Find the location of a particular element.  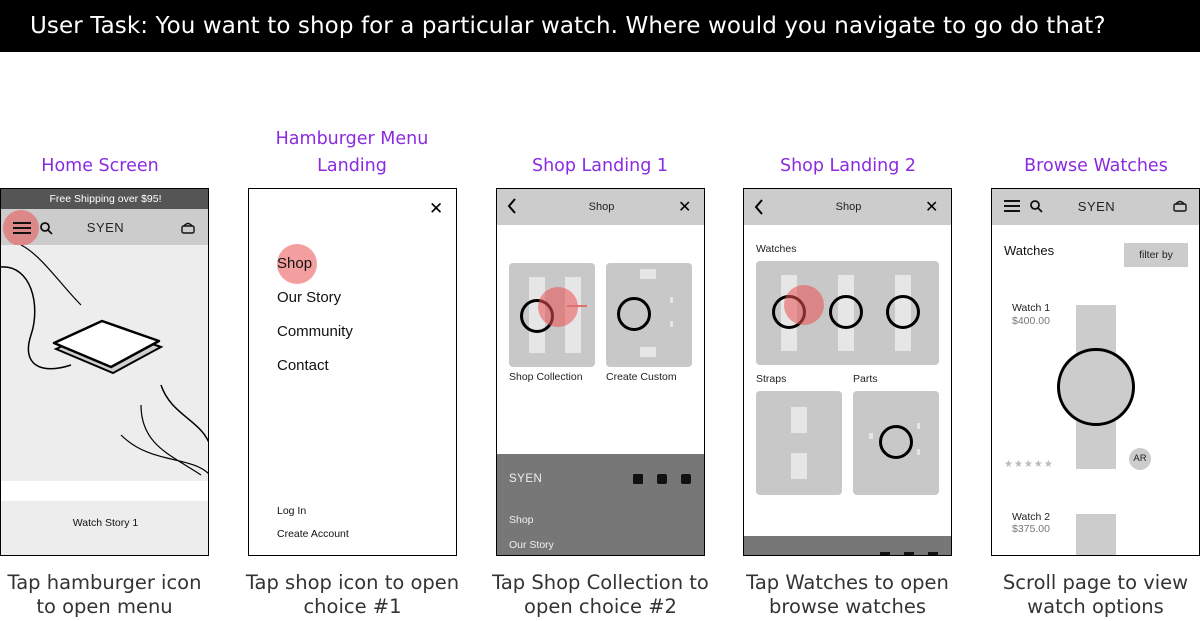

rating-stars: ★★★★★ is located at coordinates (1029, 464).